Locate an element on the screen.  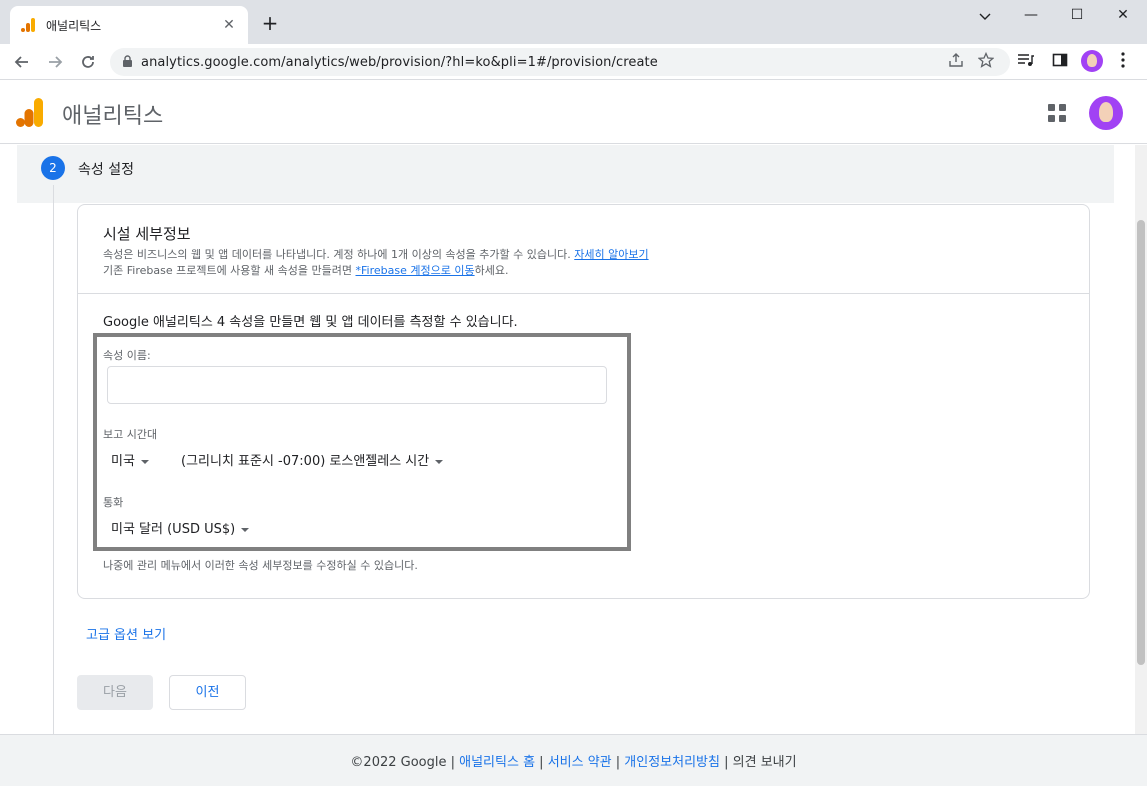
feedback-link: 의견 보내기 is located at coordinates (765, 762).